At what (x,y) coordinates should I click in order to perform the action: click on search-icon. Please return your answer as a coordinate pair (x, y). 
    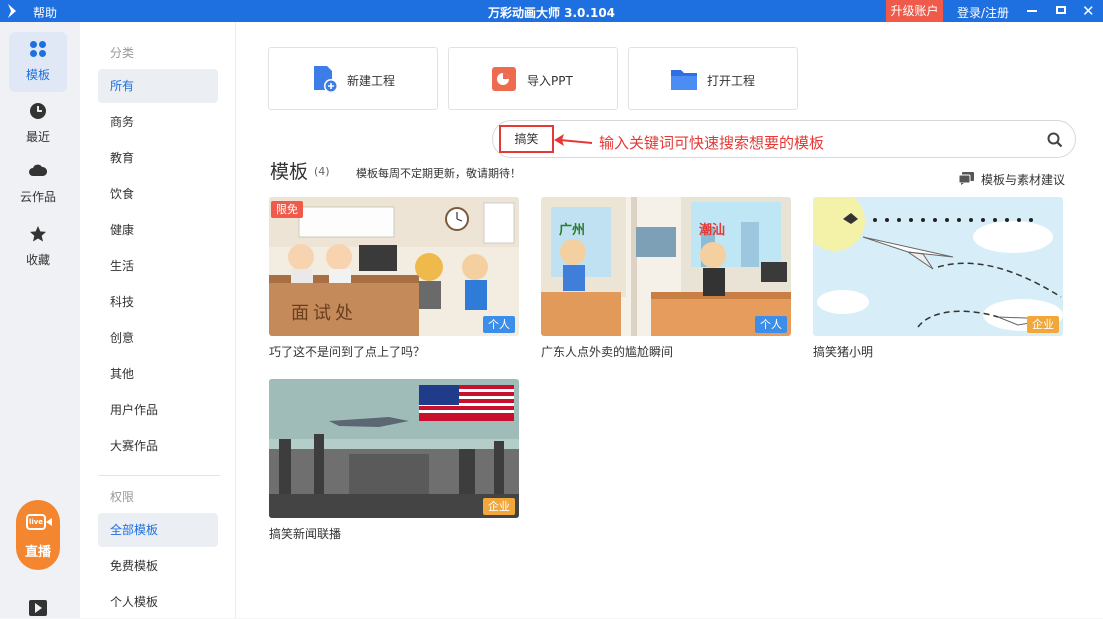
    Looking at the image, I should click on (1055, 140).